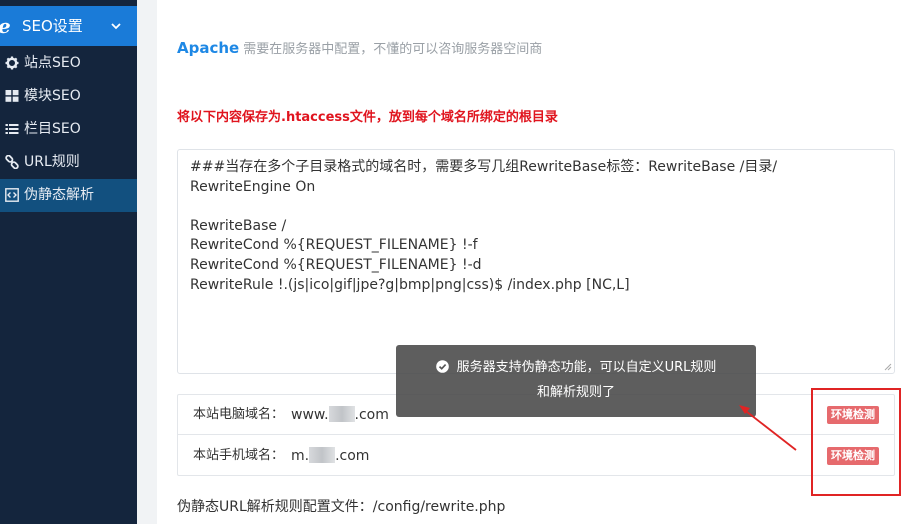 The height and width of the screenshot is (524, 908). Describe the element at coordinates (310, 415) in the screenshot. I see `domain-prefix: www.` at that location.